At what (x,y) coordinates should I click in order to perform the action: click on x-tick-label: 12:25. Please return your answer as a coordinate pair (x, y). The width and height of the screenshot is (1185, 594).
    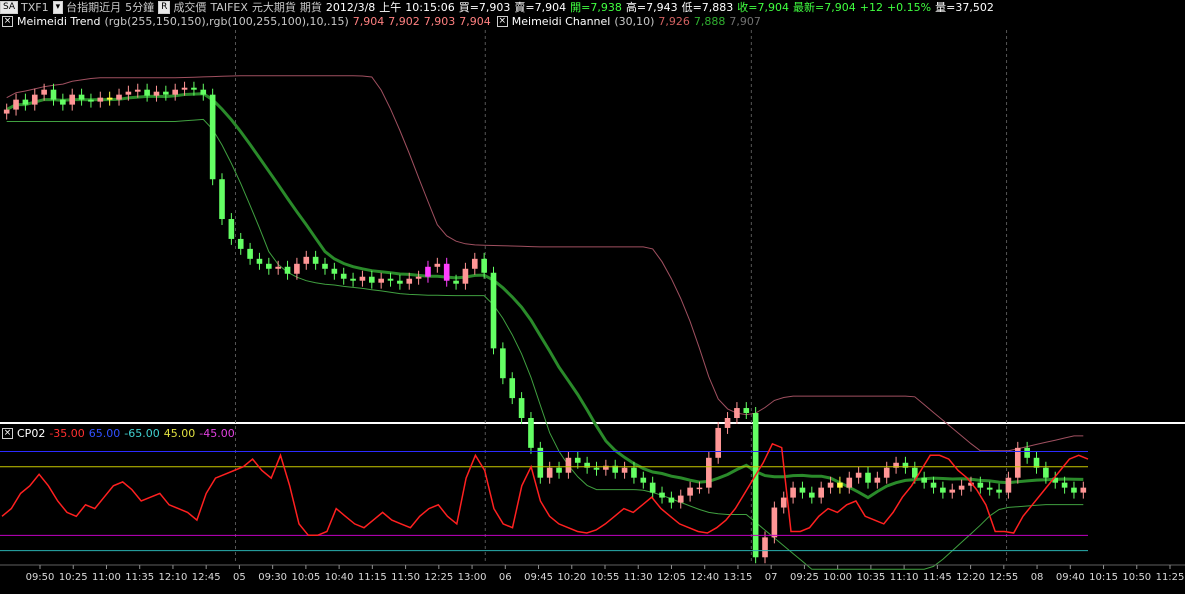
    Looking at the image, I should click on (438, 577).